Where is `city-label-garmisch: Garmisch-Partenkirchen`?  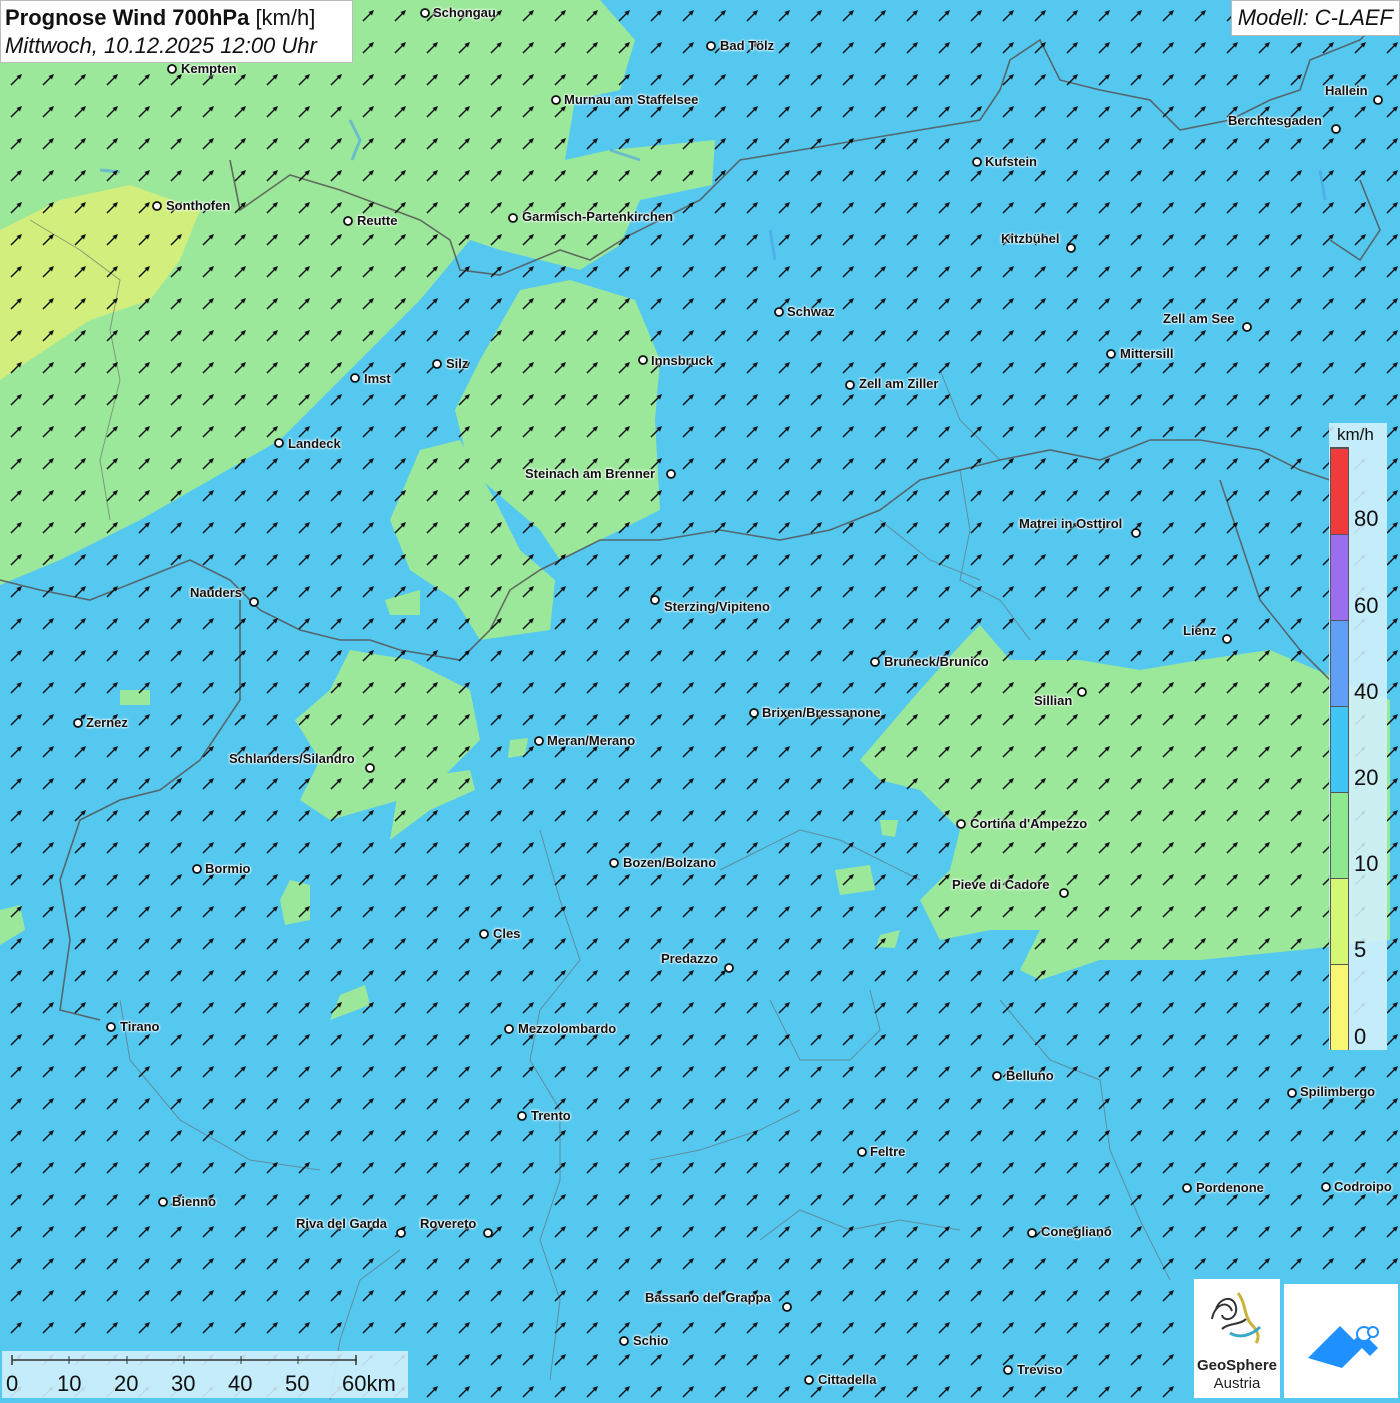
city-label-garmisch: Garmisch-Partenkirchen is located at coordinates (598, 216).